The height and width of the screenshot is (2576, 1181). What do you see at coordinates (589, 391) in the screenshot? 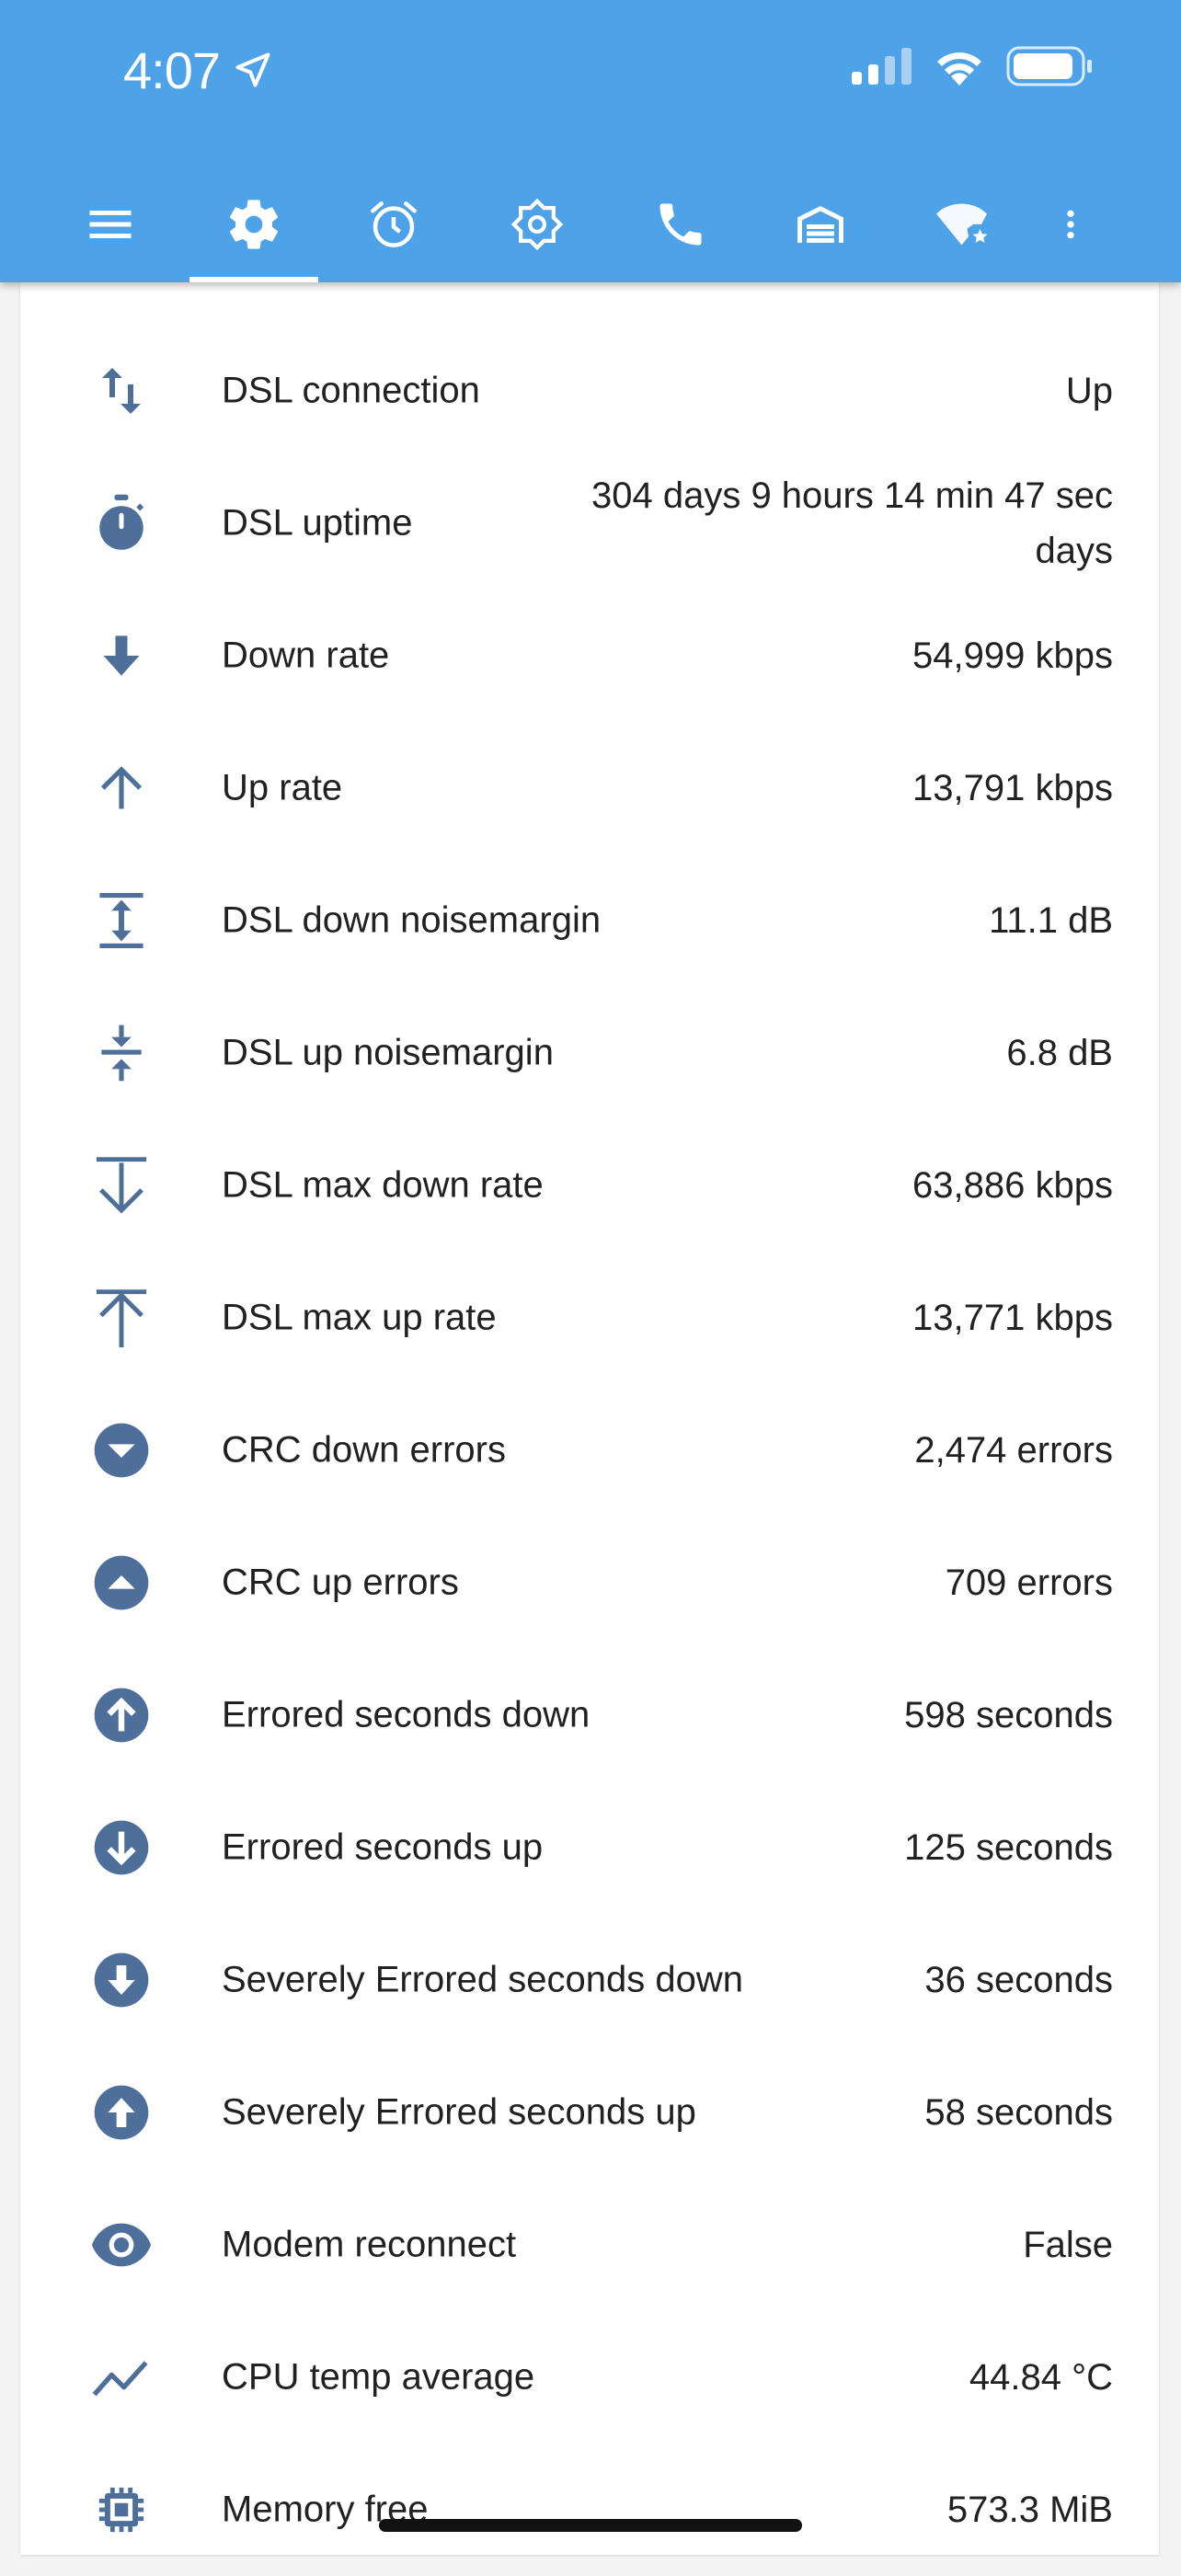
I see `entity-row: DSL connection Up` at bounding box center [589, 391].